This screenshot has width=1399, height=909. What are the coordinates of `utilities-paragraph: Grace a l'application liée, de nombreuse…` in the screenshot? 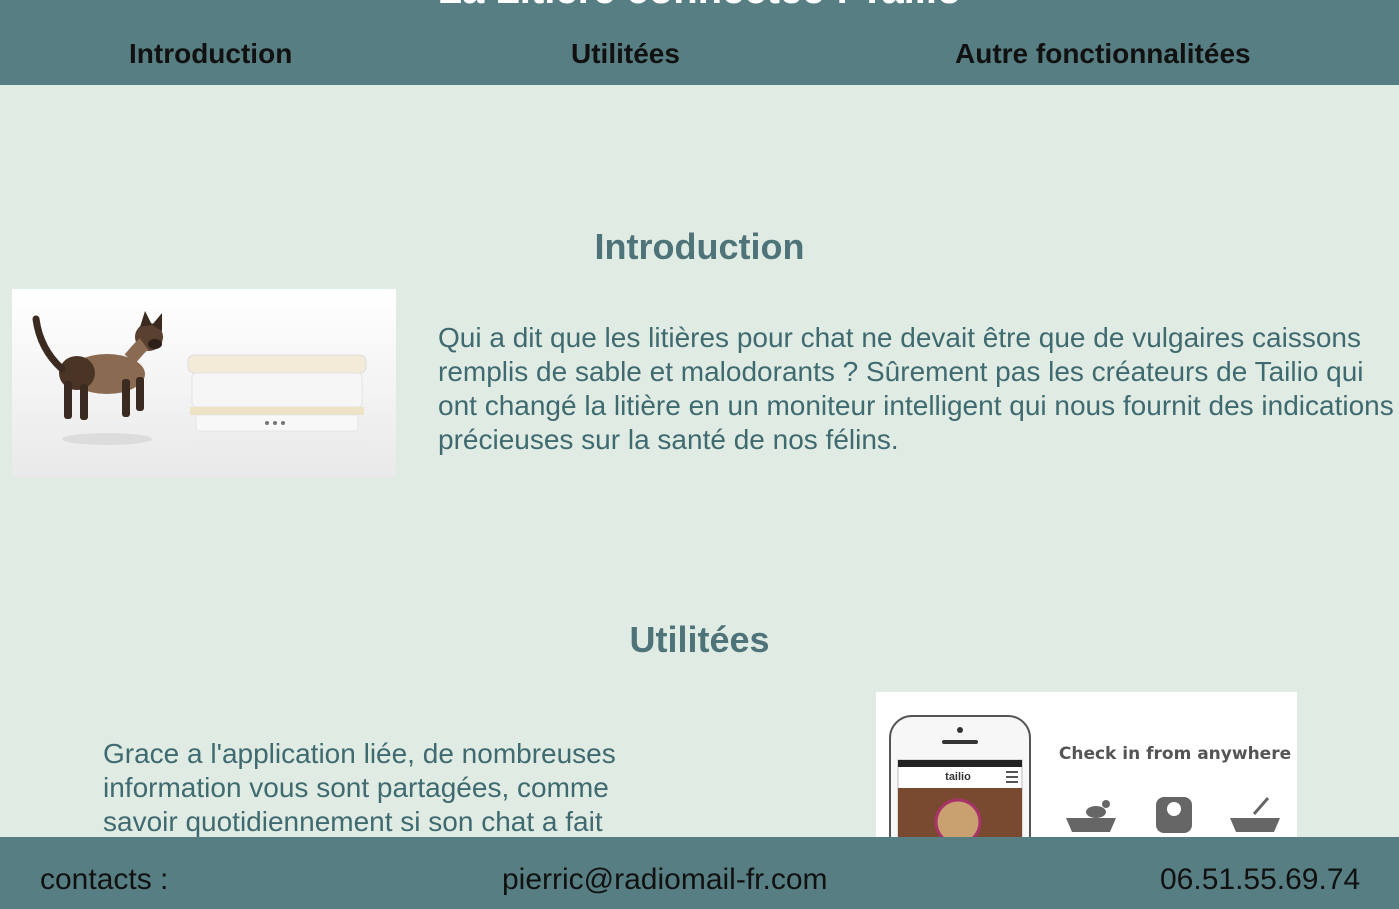 It's located at (359, 787).